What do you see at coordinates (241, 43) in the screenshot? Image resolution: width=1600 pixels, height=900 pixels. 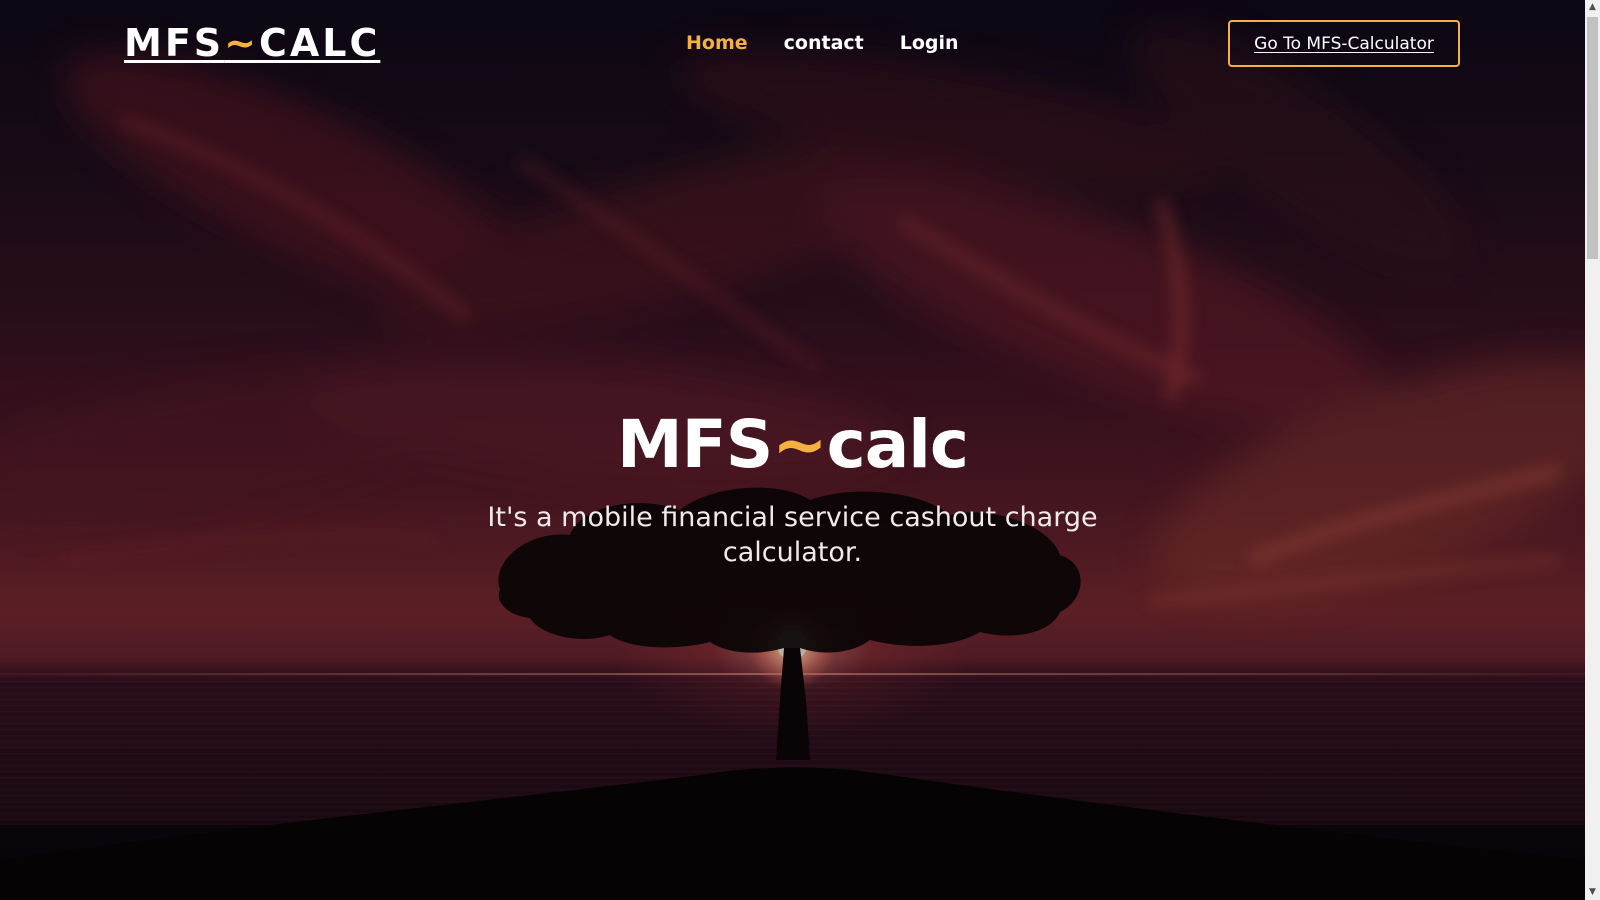 I see `logo-tilde: ~` at bounding box center [241, 43].